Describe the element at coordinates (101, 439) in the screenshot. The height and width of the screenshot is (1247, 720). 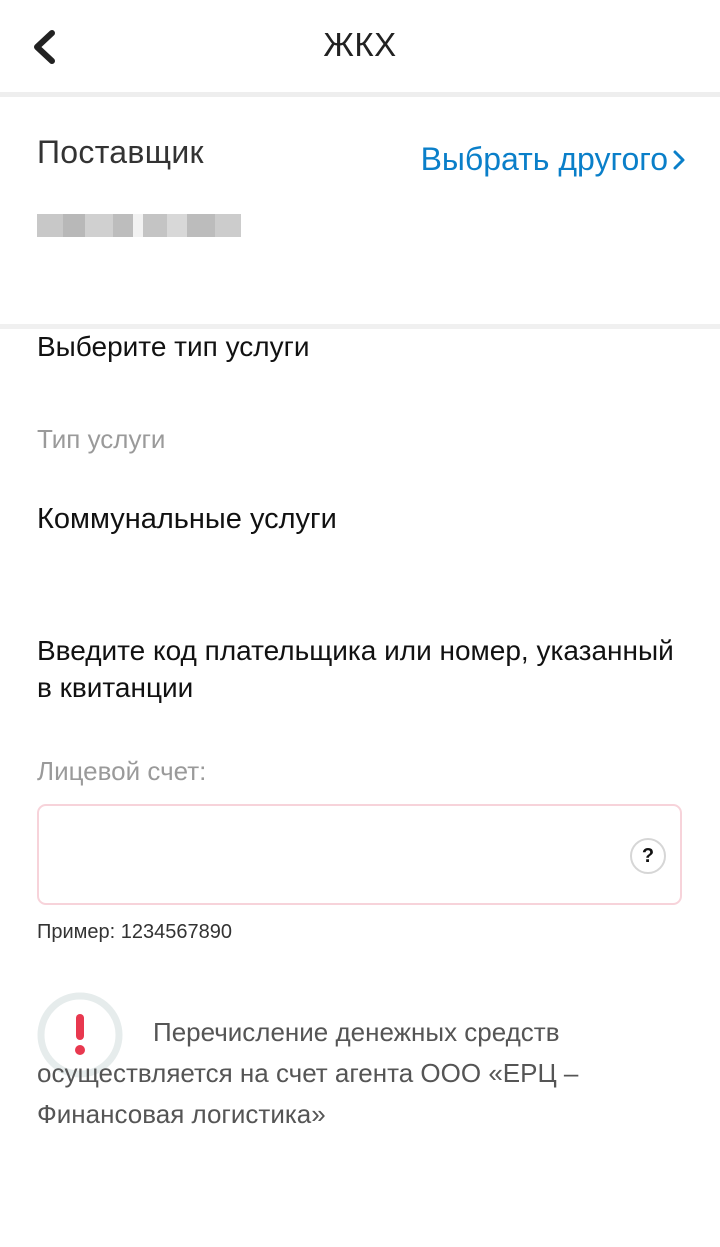
I see `service-type-label: Тип услуги` at that location.